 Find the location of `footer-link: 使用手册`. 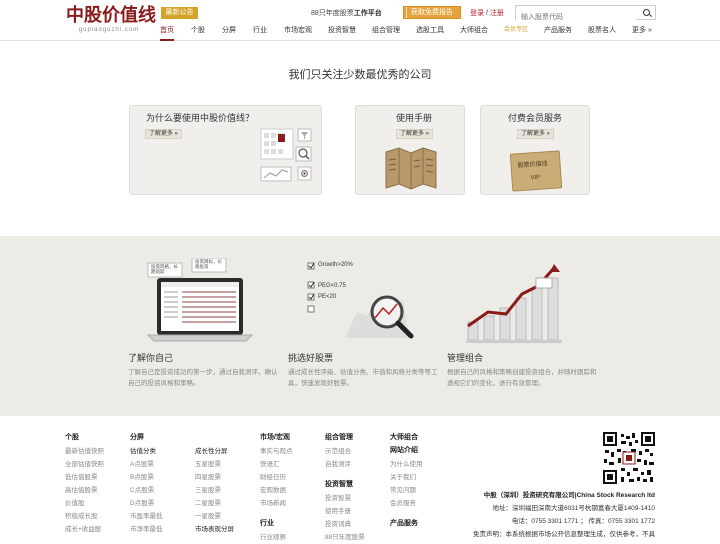

footer-link: 使用手册 is located at coordinates (345, 511).